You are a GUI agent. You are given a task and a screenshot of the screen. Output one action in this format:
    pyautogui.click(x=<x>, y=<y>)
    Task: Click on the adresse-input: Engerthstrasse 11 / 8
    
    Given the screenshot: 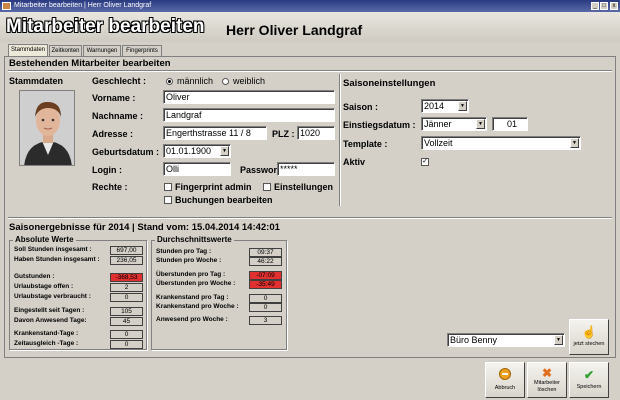 What is the action you would take?
    pyautogui.click(x=215, y=133)
    